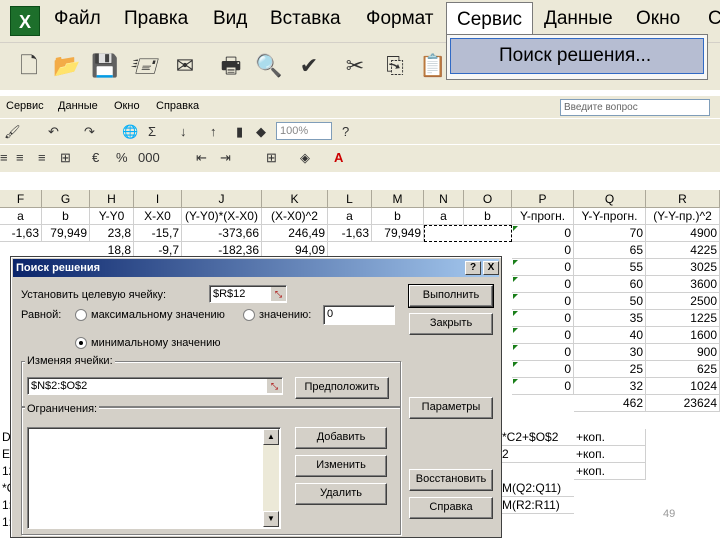 The height and width of the screenshot is (540, 720). What do you see at coordinates (122, 157) in the screenshot?
I see `percent-icon: %` at bounding box center [122, 157].